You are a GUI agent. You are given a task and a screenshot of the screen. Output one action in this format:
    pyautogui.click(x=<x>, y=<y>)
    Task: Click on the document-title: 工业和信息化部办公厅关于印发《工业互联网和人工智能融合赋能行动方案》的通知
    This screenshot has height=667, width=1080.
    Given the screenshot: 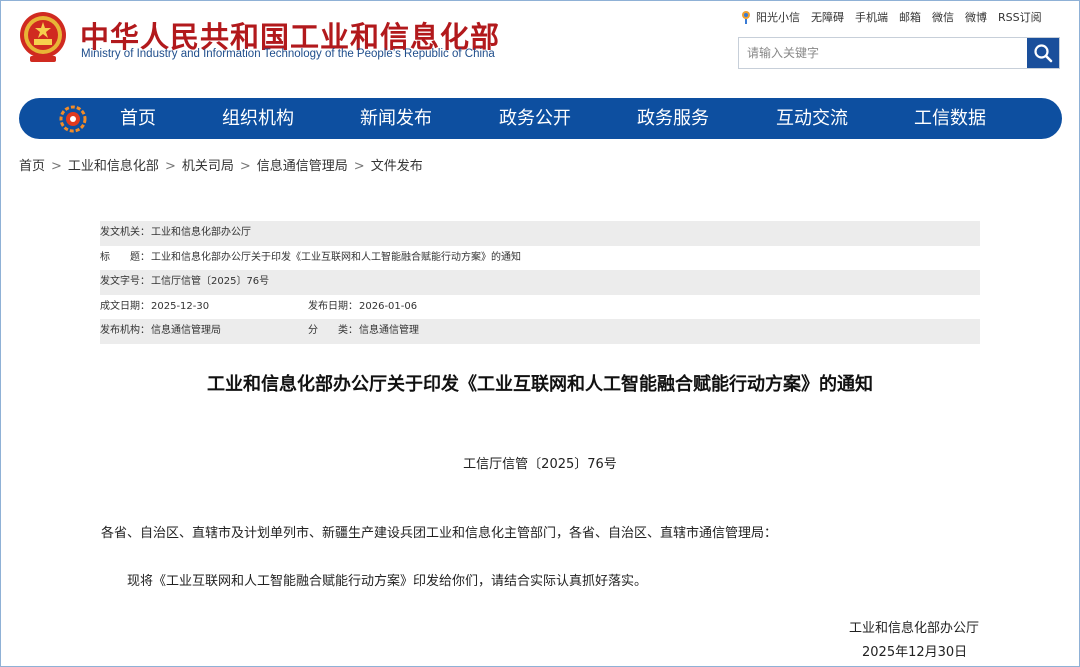 What is the action you would take?
    pyautogui.click(x=540, y=384)
    